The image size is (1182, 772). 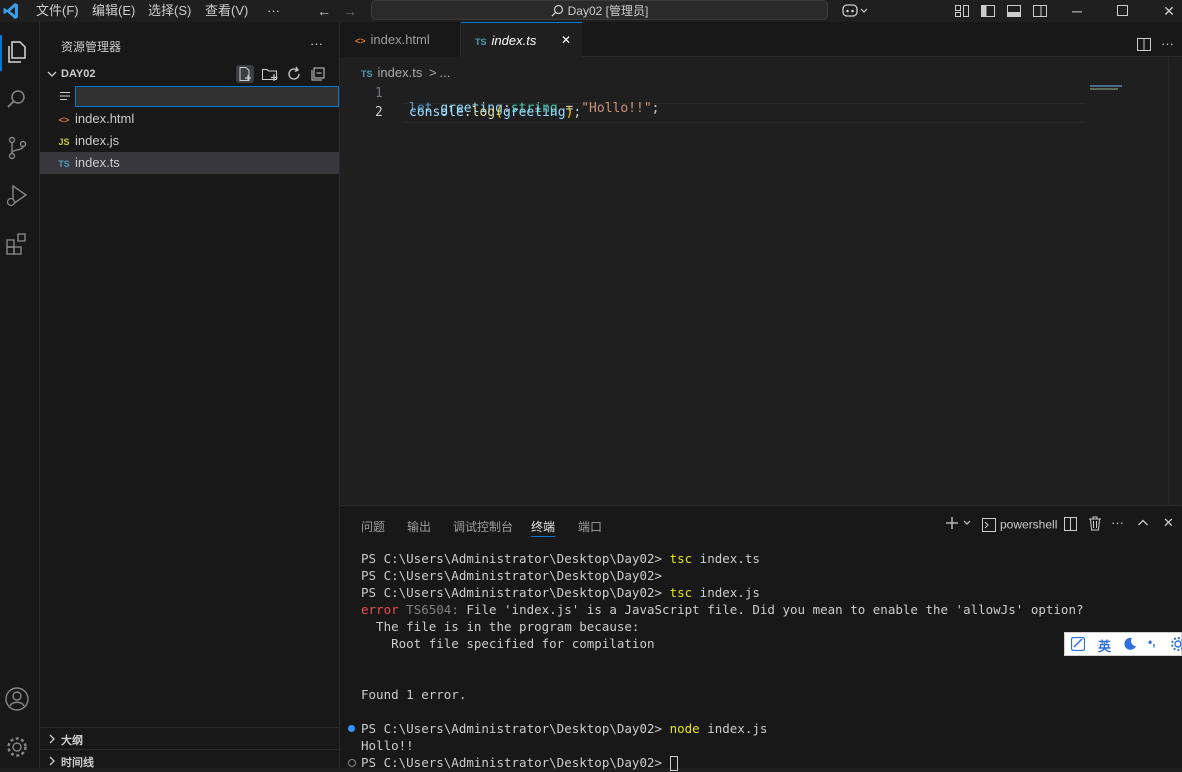 What do you see at coordinates (616, 108) in the screenshot?
I see `string: "Hollo!!"` at bounding box center [616, 108].